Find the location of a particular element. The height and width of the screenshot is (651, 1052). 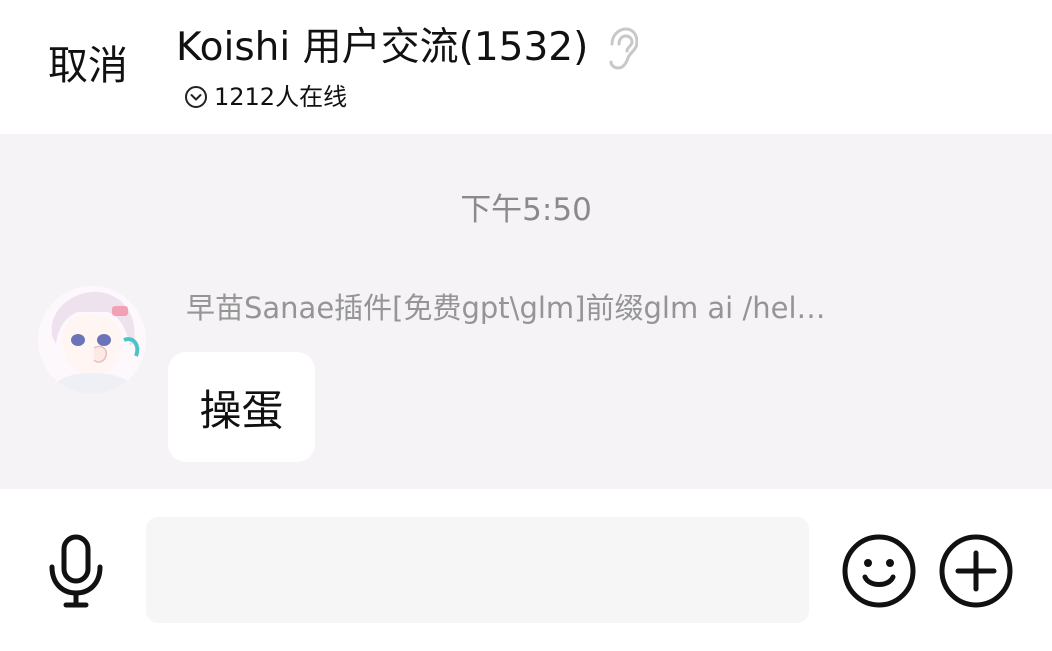

message-input is located at coordinates (477, 570).